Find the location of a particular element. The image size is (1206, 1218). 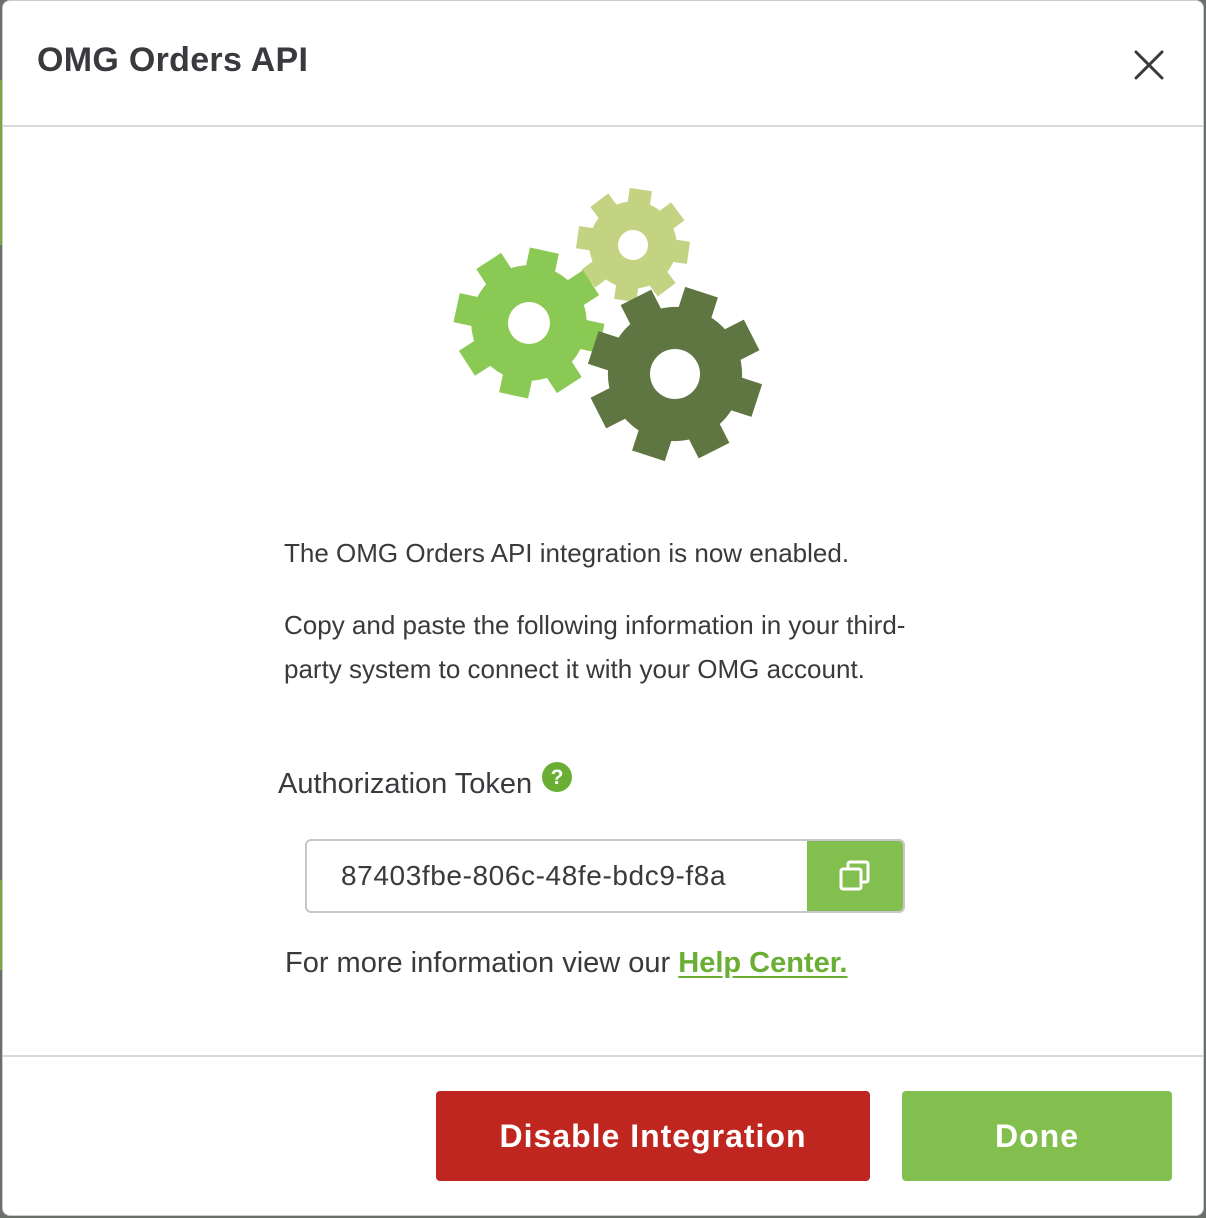

copy-token-button is located at coordinates (855, 876).